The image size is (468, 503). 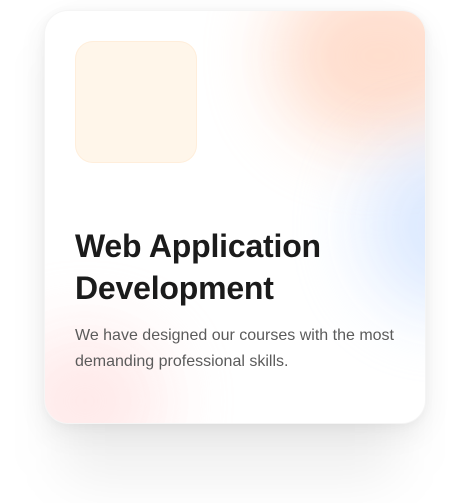 What do you see at coordinates (350, 76) in the screenshot?
I see `background-glow-peach` at bounding box center [350, 76].